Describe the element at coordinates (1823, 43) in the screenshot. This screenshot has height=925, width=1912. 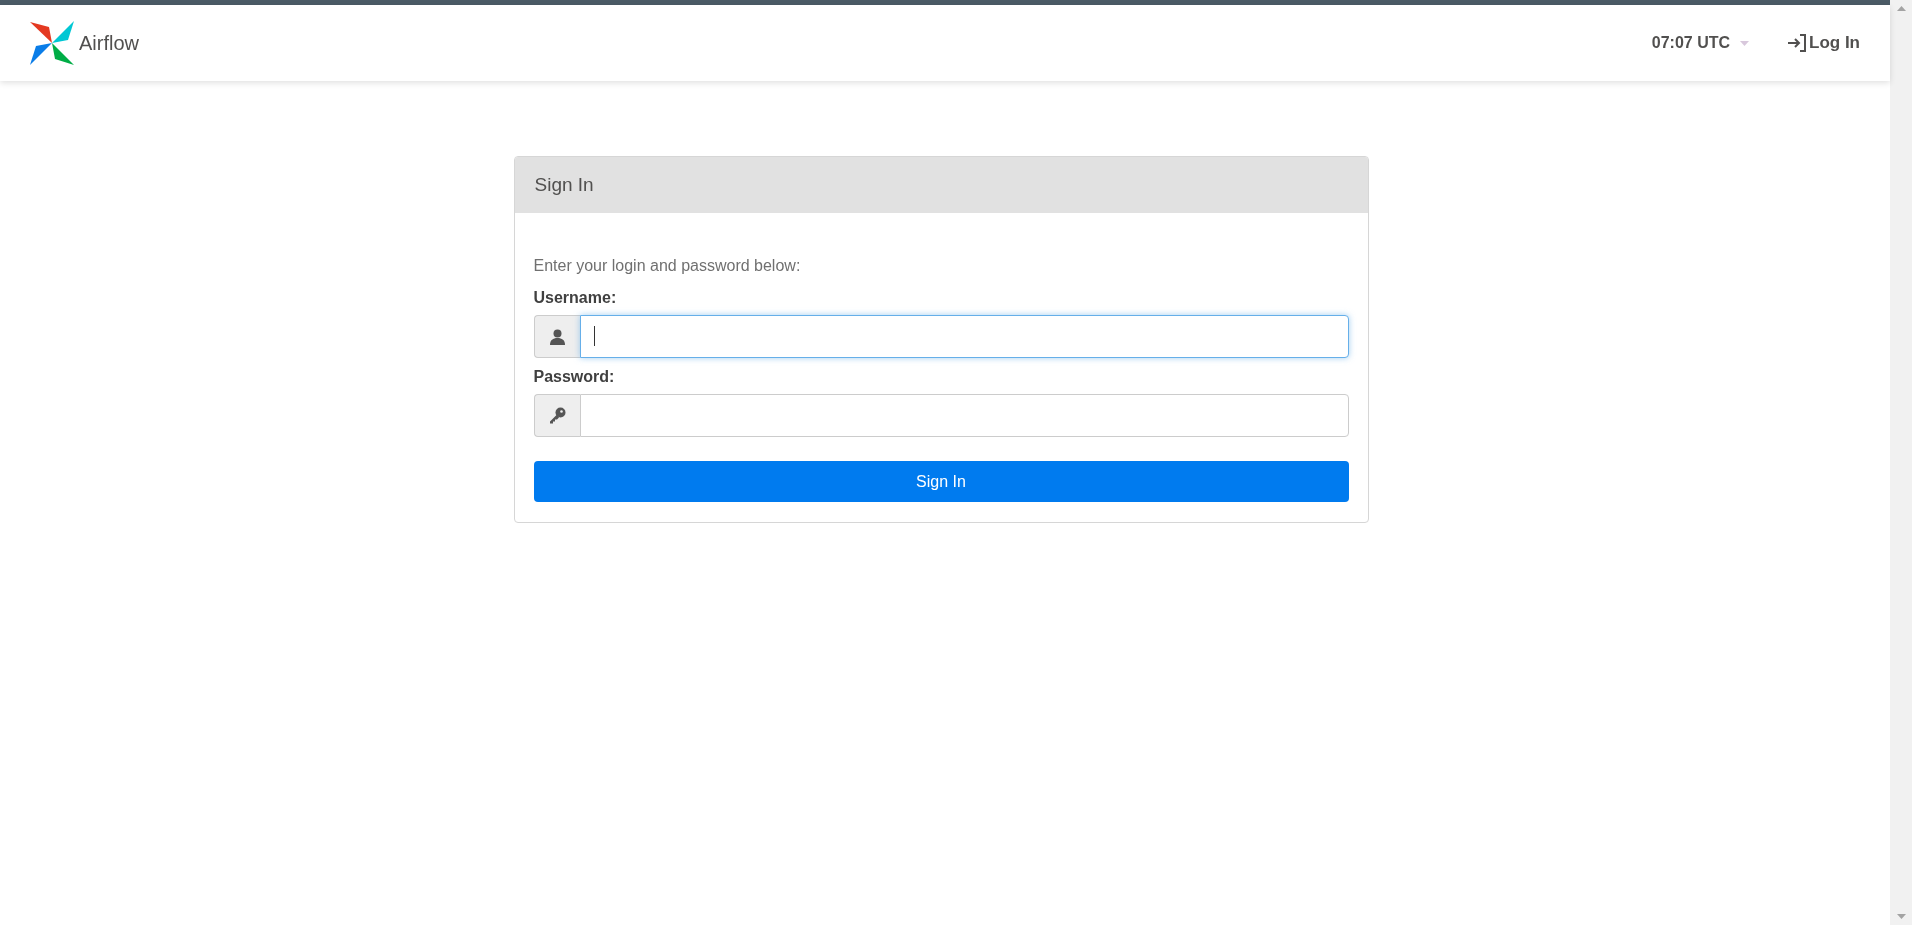
I see `login-link: Log In` at that location.